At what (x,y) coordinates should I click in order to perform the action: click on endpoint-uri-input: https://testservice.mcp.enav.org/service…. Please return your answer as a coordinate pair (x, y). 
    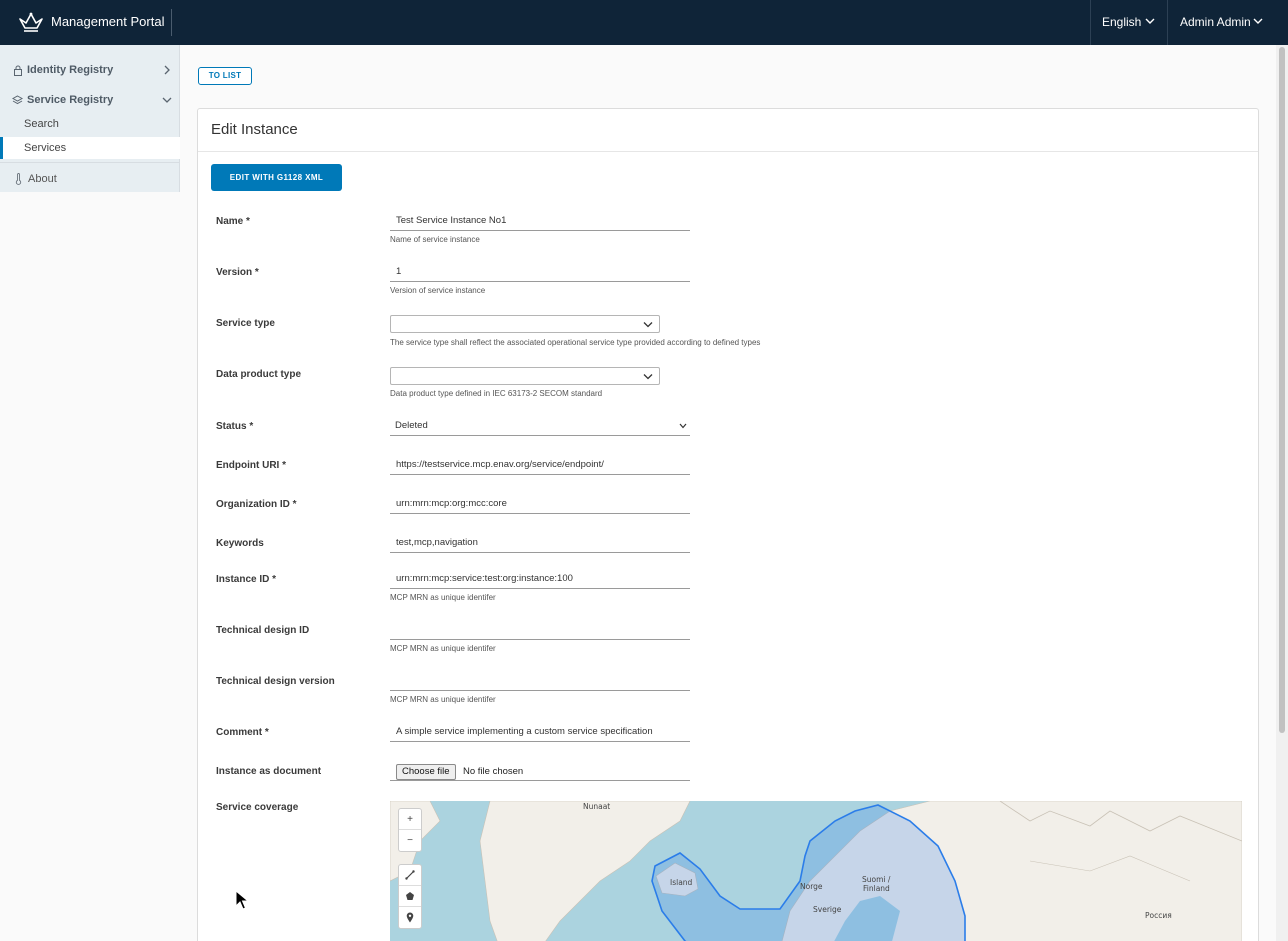
    Looking at the image, I should click on (540, 465).